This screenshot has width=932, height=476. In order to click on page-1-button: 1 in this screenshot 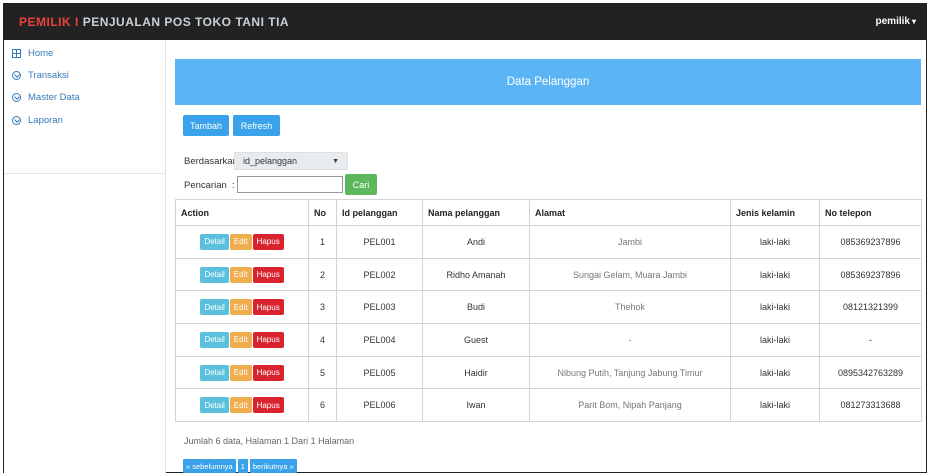, I will do `click(242, 466)`.